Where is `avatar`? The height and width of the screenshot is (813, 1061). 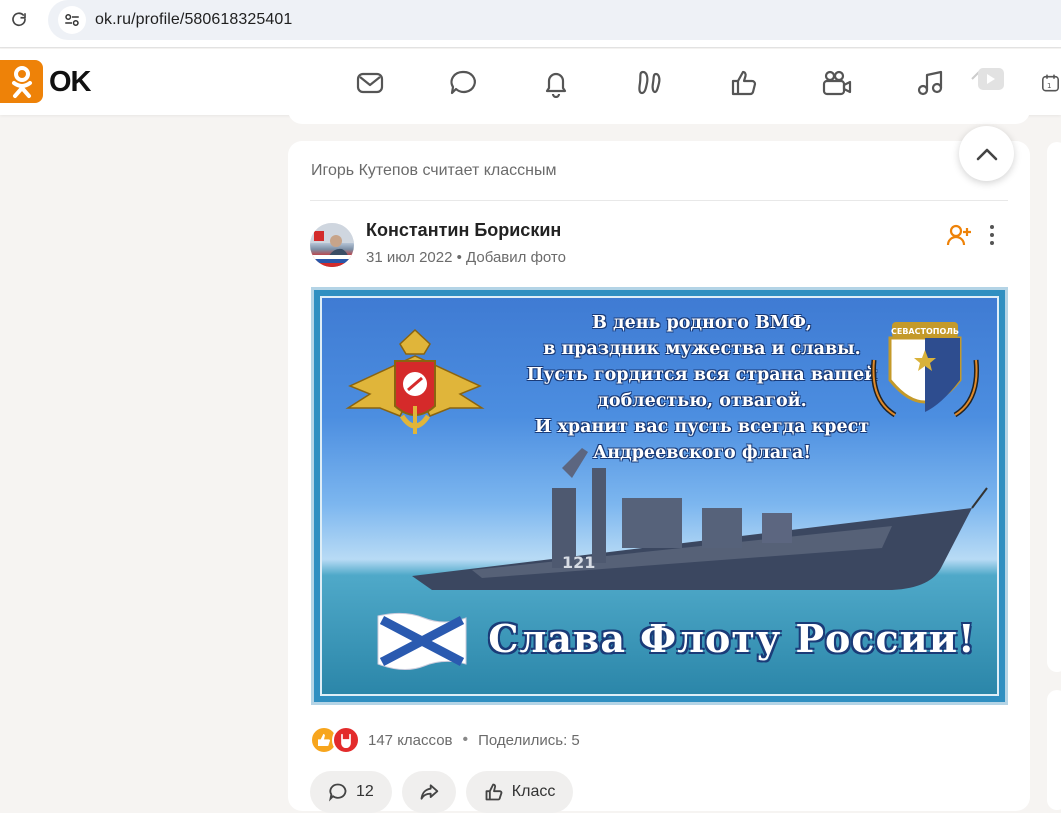 avatar is located at coordinates (332, 245).